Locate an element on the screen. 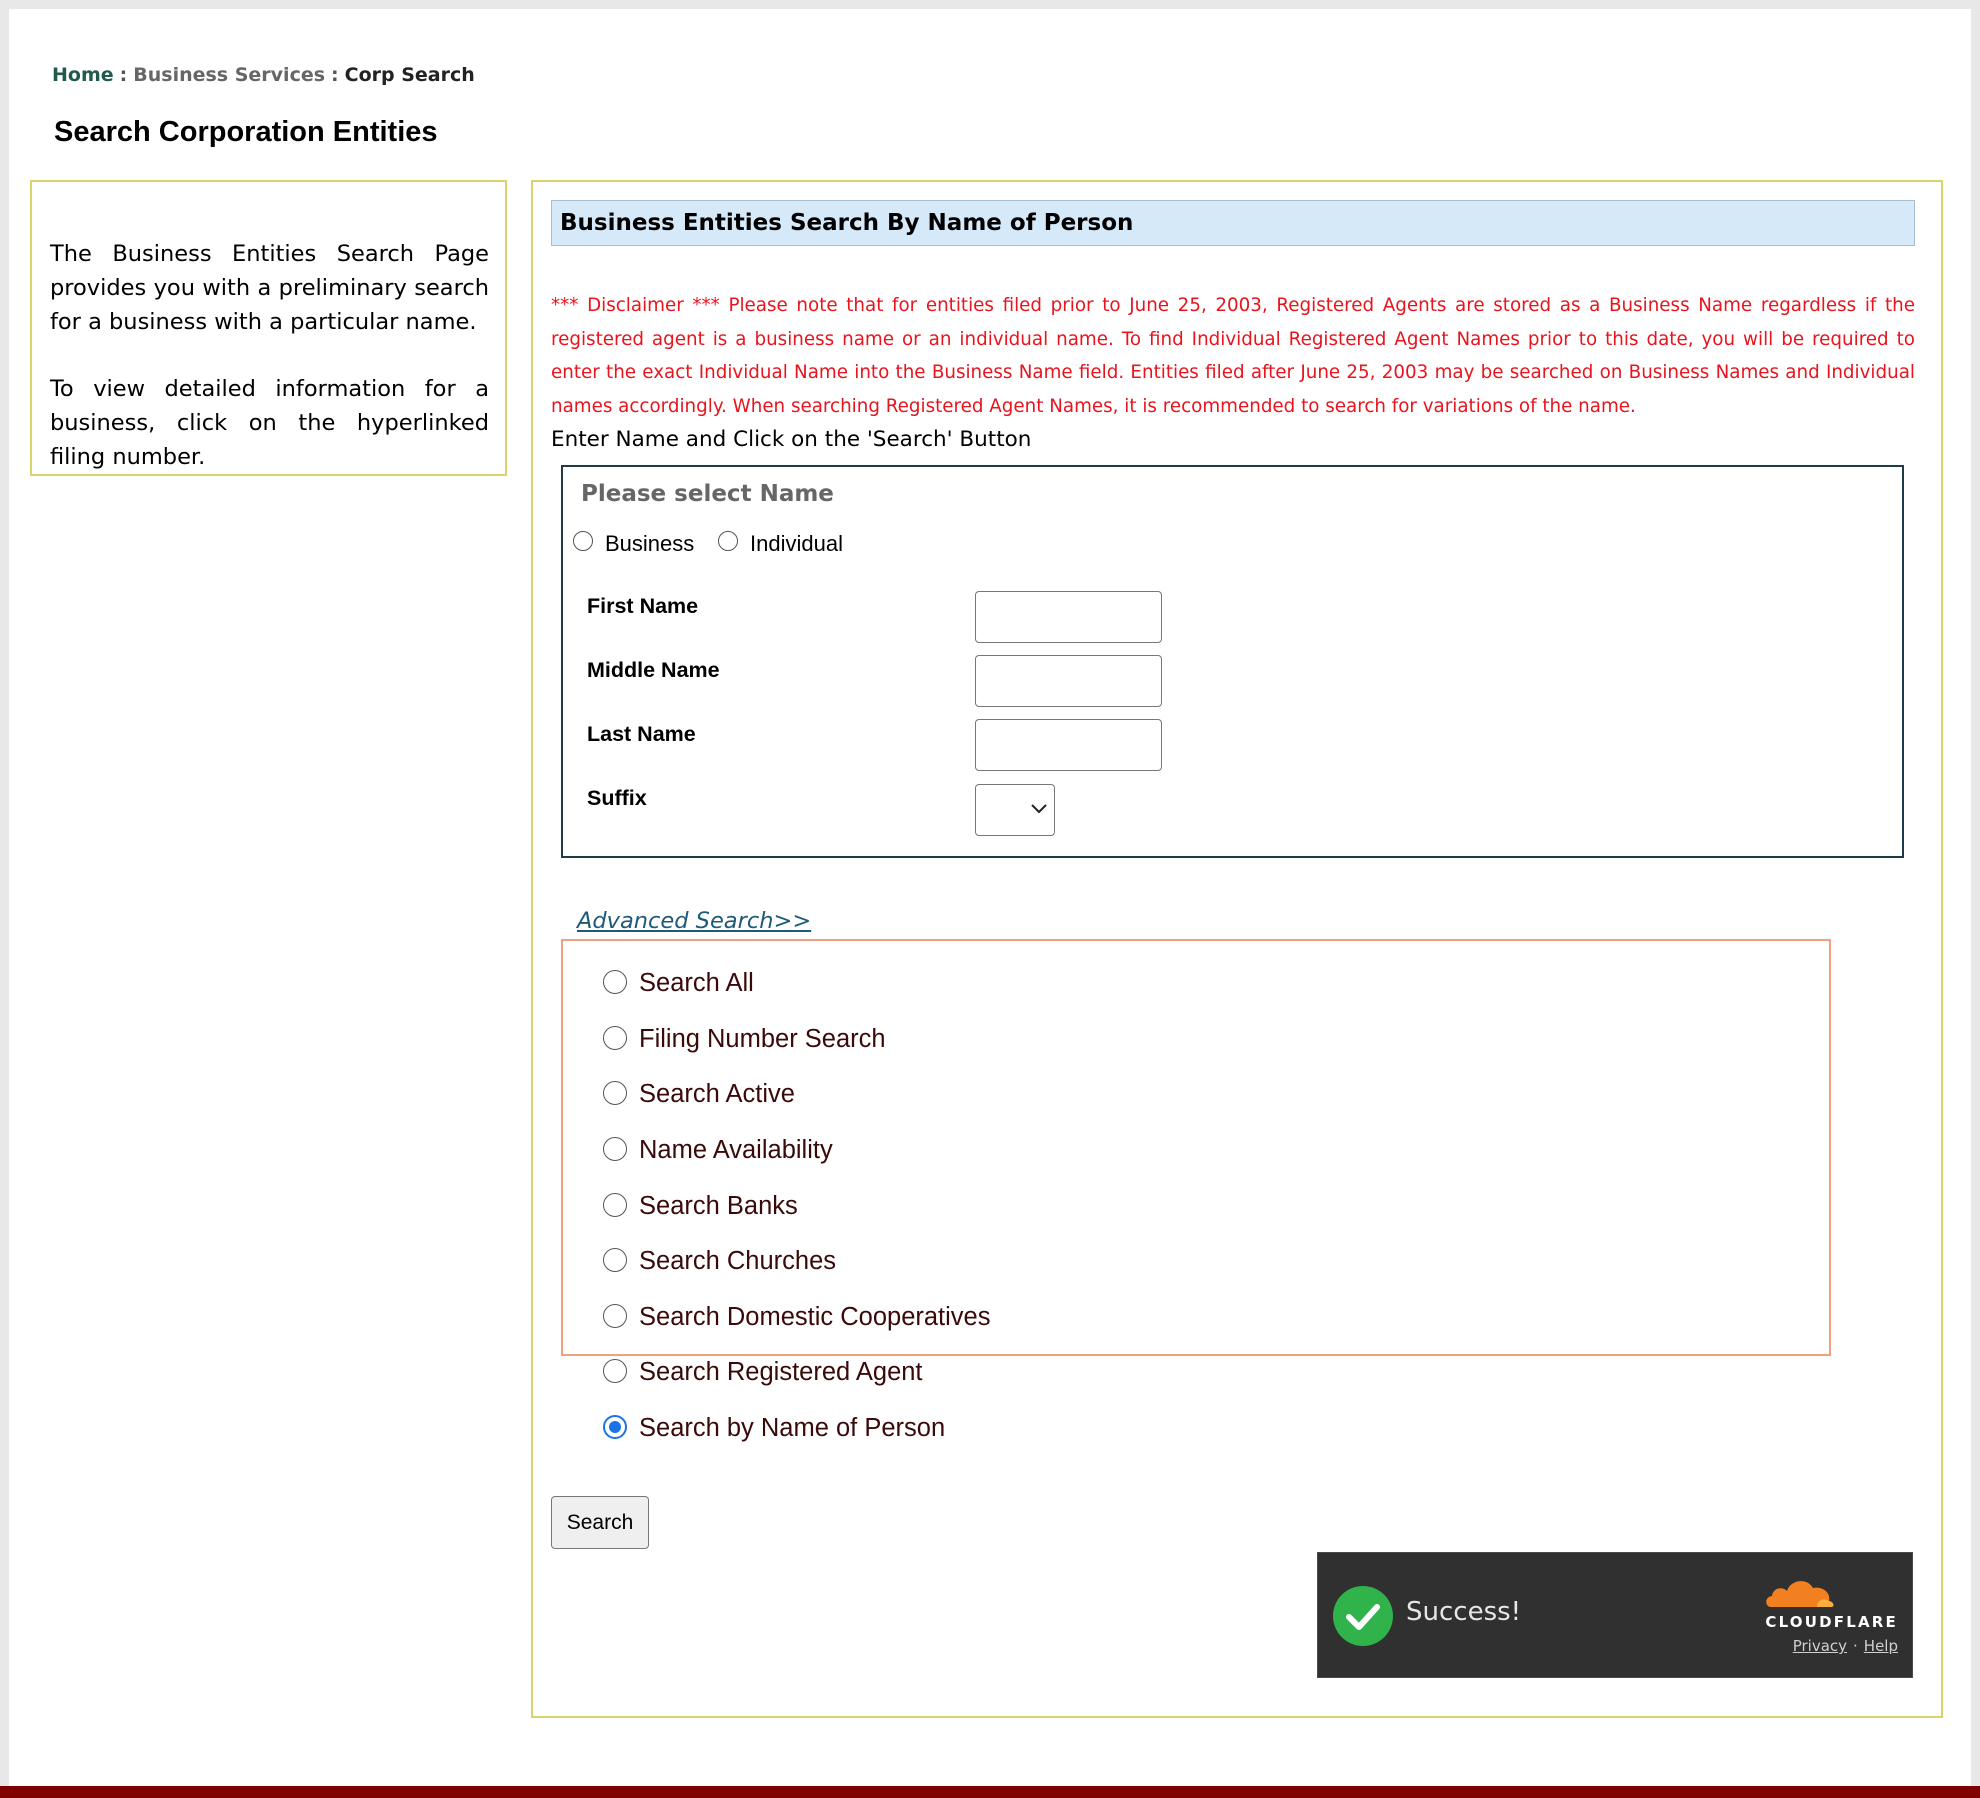  breadcrumb-home-link: Home is located at coordinates (83, 75).